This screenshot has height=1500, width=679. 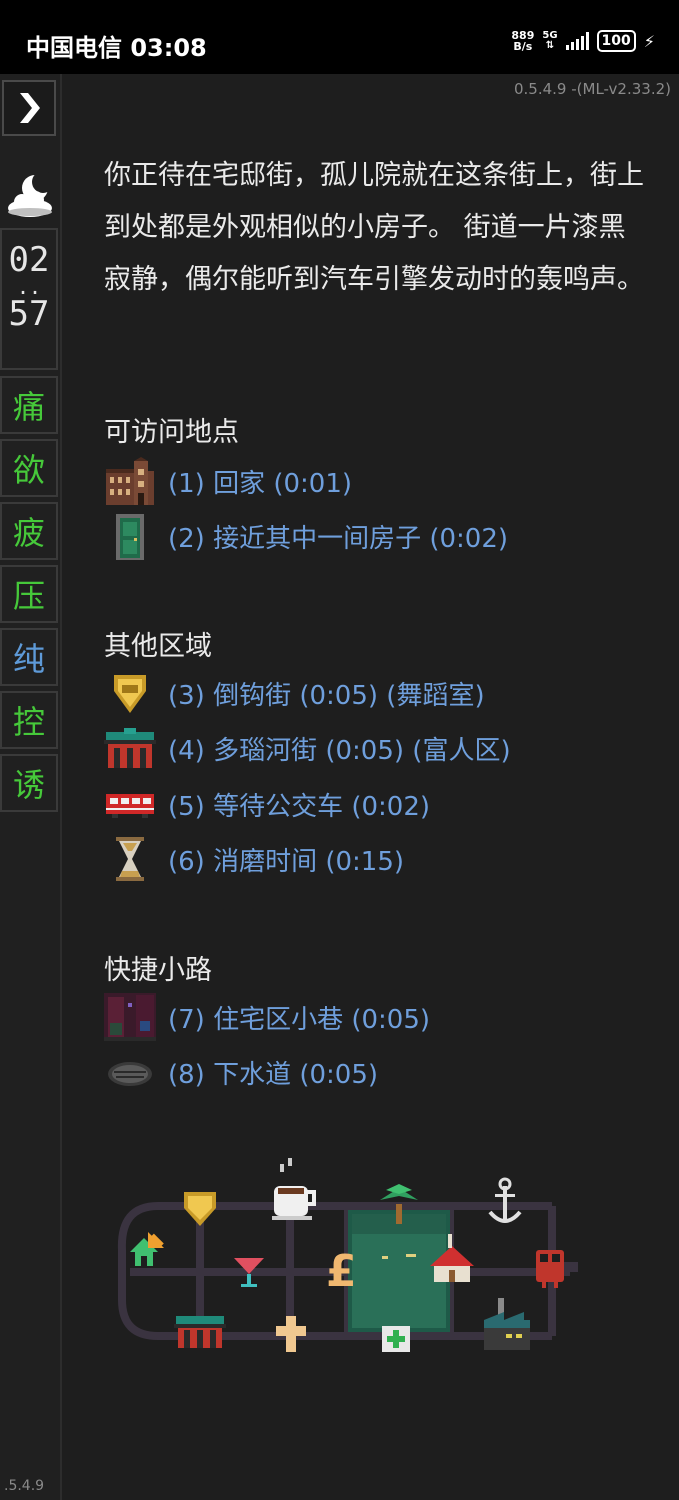 I want to click on version-label: 0.5.4.9 -(ML-v2.33.2), so click(x=592, y=89).